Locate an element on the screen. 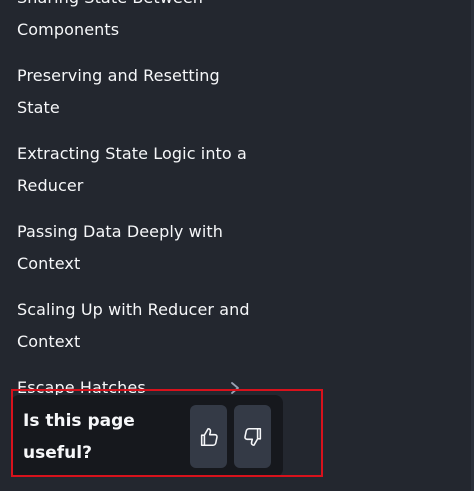  sidebar-item-reducer: Extracting State Logic into a Reducer is located at coordinates (150, 170).